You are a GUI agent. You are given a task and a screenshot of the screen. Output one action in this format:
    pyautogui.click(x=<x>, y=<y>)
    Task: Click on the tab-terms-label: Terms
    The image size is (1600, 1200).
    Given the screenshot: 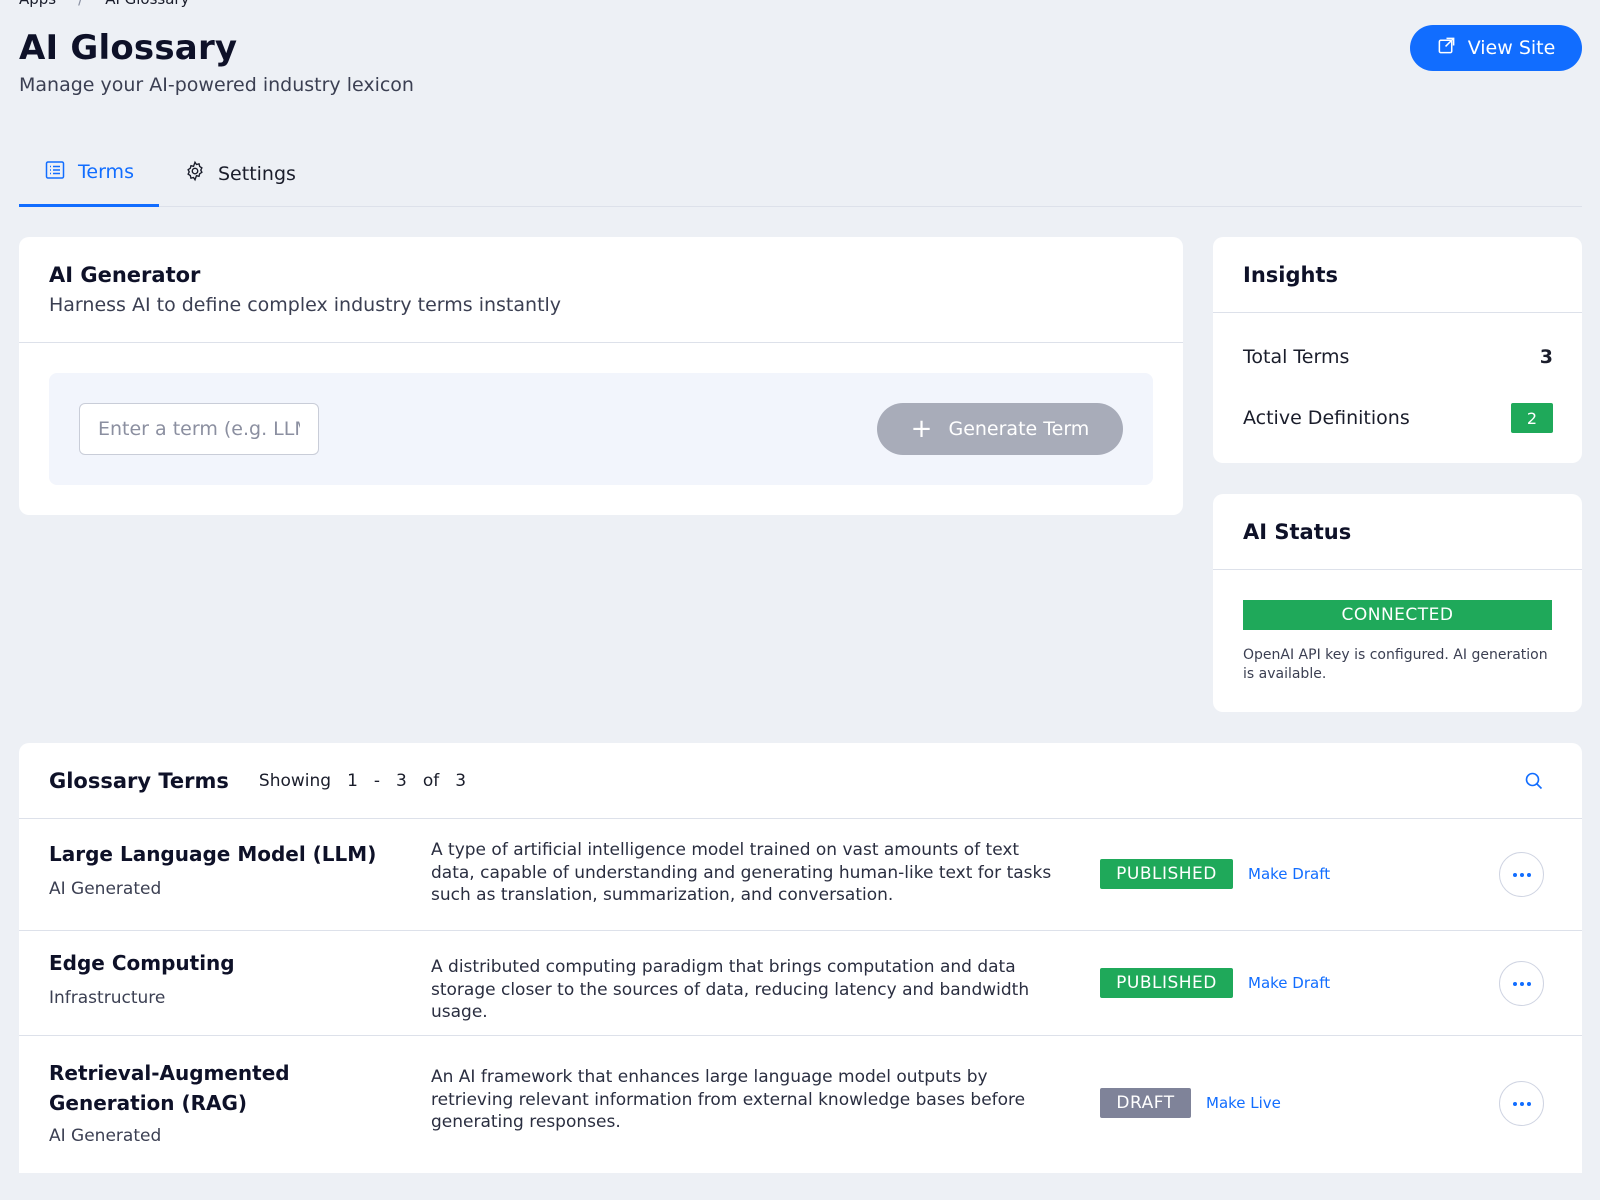 What is the action you would take?
    pyautogui.click(x=106, y=172)
    